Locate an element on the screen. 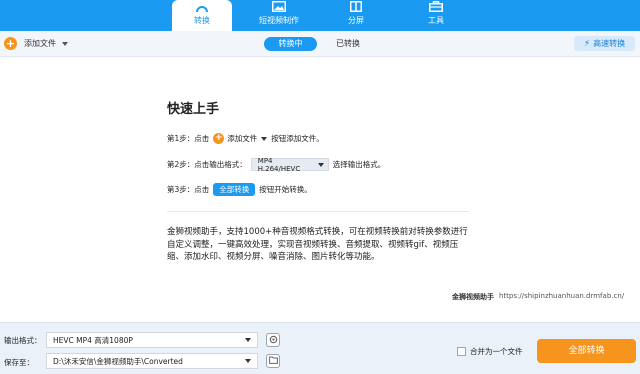 The image size is (640, 374). toolbox-icon is located at coordinates (436, 6).